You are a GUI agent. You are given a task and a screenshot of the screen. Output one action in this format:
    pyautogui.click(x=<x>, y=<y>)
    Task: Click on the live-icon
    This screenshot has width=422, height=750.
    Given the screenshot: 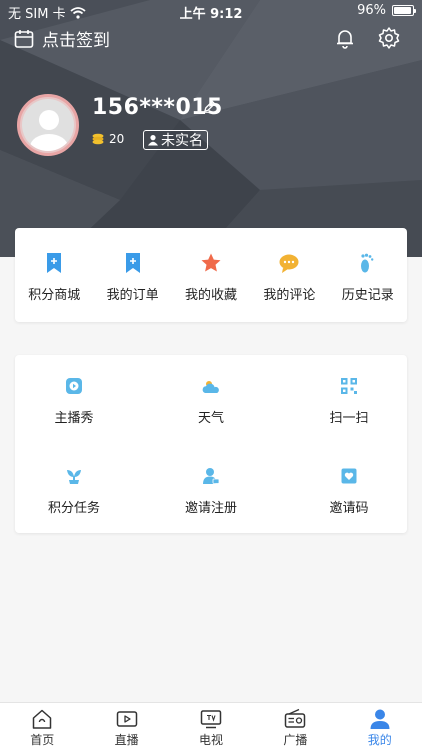 What is the action you would take?
    pyautogui.click(x=126, y=719)
    